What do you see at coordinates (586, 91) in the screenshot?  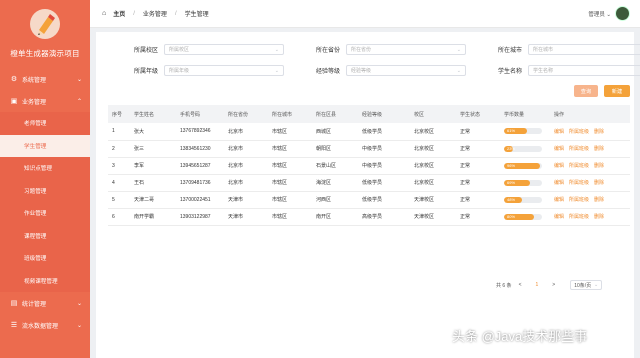 I see `query-button: 查询` at bounding box center [586, 91].